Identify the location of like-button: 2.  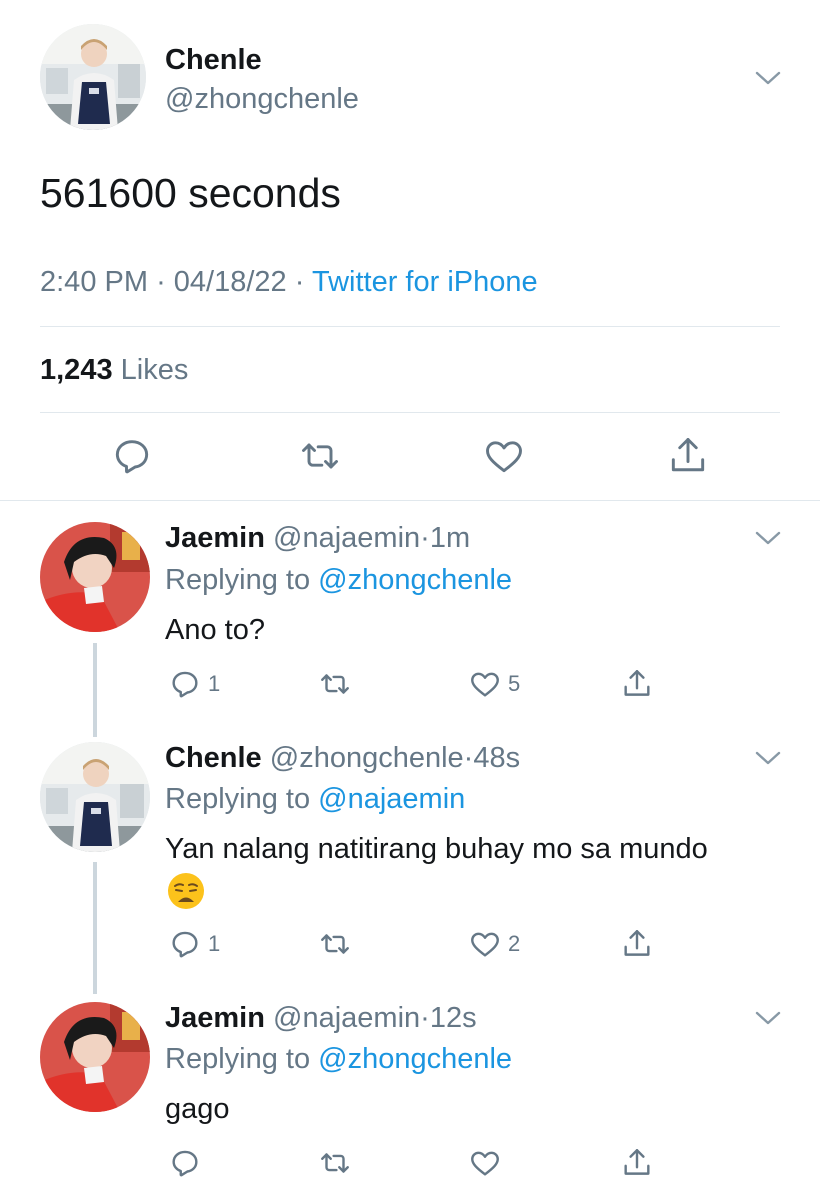
(494, 944).